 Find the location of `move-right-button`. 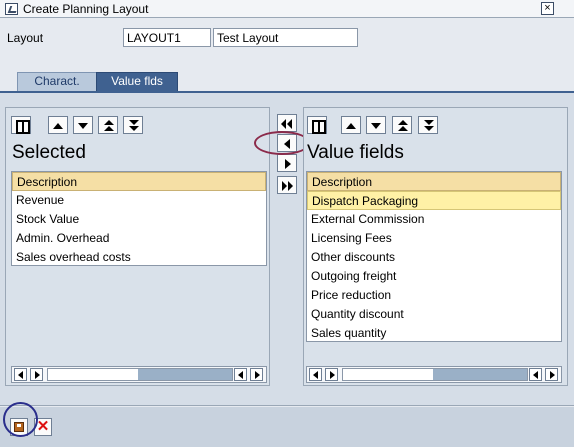

move-right-button is located at coordinates (287, 163).